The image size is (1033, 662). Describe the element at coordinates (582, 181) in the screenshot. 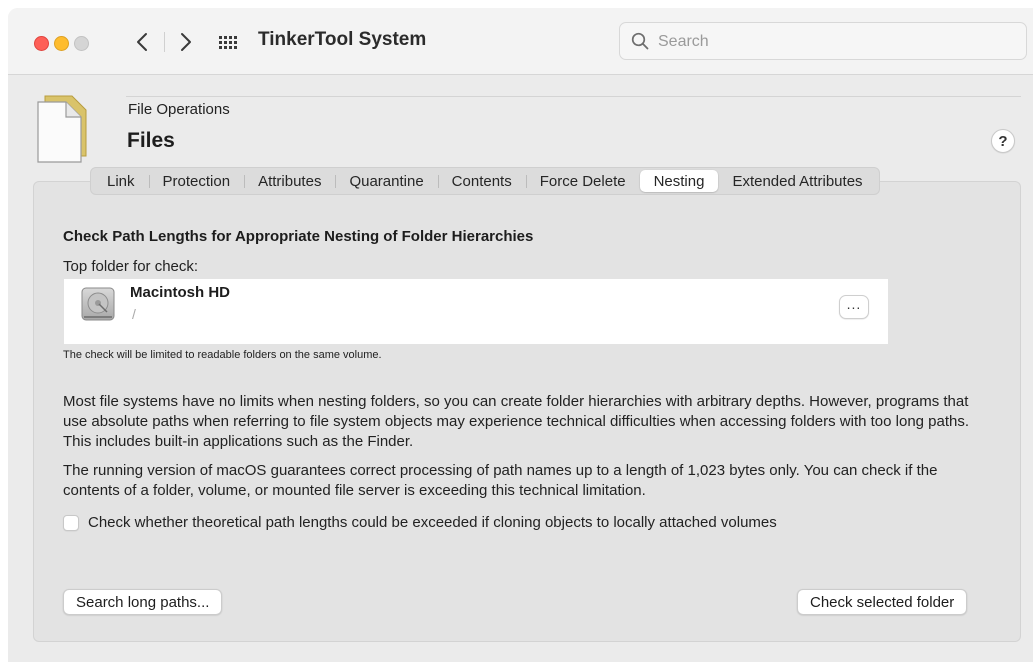

I see `tab-force-delete: Force Delete` at that location.